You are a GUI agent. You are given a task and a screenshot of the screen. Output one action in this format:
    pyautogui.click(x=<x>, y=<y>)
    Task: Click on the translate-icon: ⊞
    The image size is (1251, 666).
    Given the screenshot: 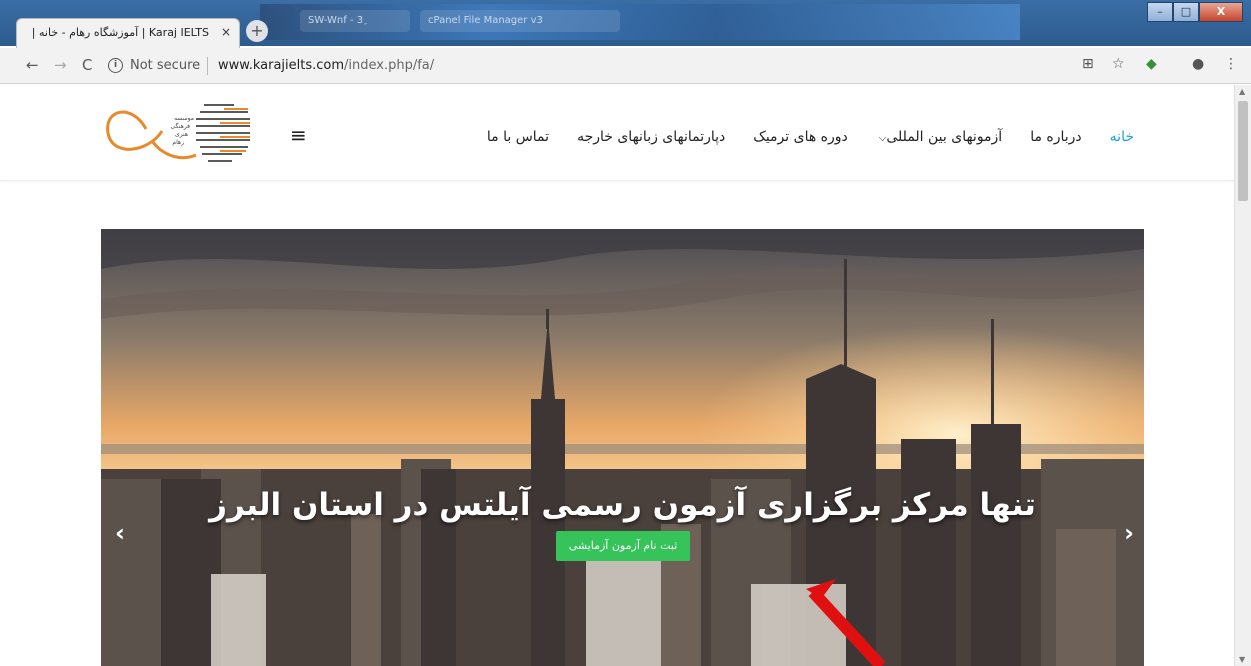 What is the action you would take?
    pyautogui.click(x=1088, y=64)
    